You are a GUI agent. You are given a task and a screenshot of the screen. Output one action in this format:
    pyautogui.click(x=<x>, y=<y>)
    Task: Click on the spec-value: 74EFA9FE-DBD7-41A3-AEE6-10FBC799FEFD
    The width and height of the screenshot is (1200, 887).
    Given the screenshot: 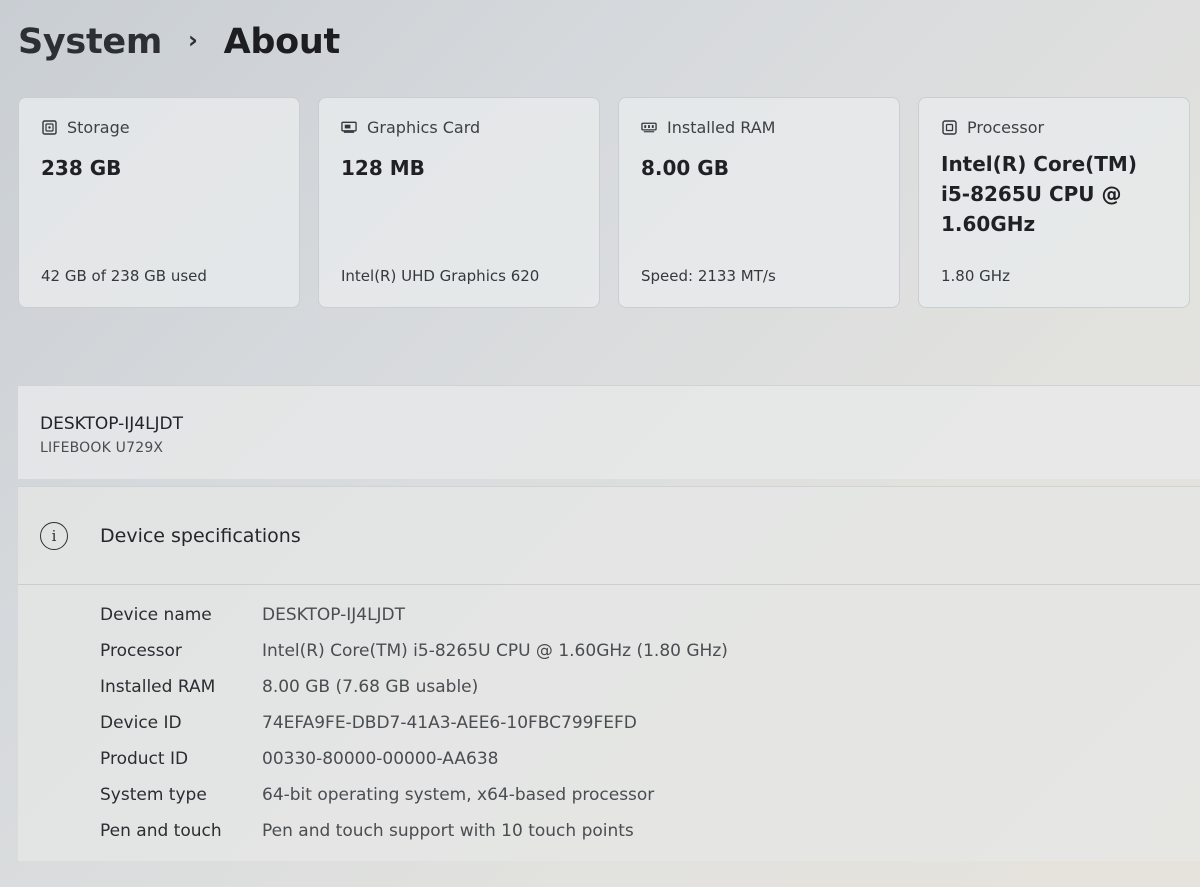 What is the action you would take?
    pyautogui.click(x=449, y=723)
    